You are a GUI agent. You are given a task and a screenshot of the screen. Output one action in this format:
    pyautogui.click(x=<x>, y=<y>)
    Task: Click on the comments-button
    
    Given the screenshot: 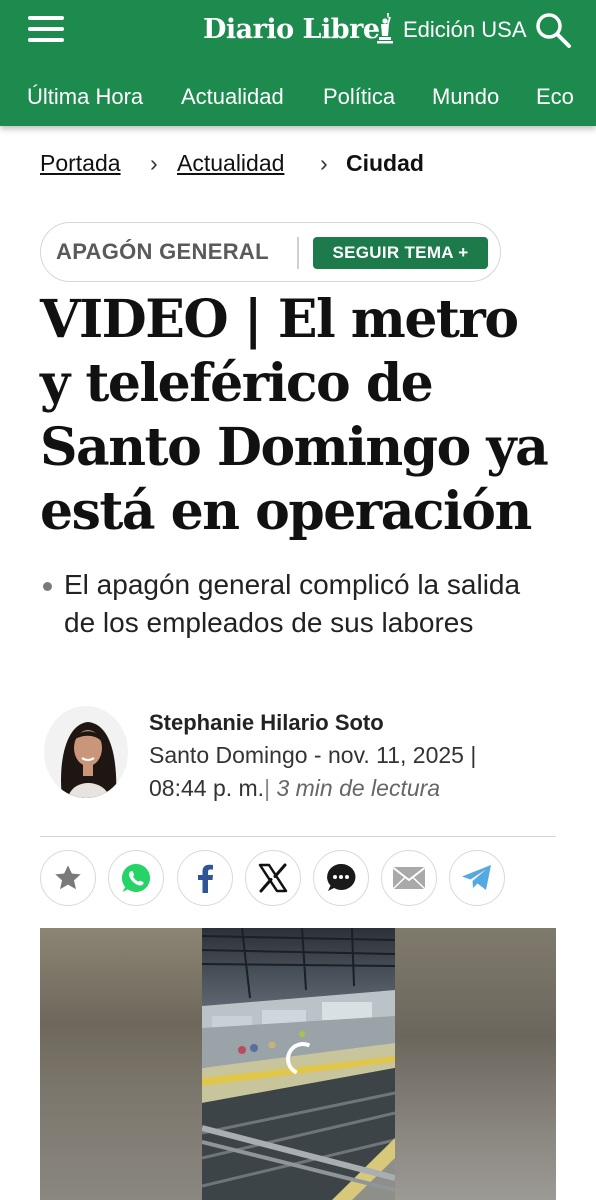 What is the action you would take?
    pyautogui.click(x=341, y=878)
    